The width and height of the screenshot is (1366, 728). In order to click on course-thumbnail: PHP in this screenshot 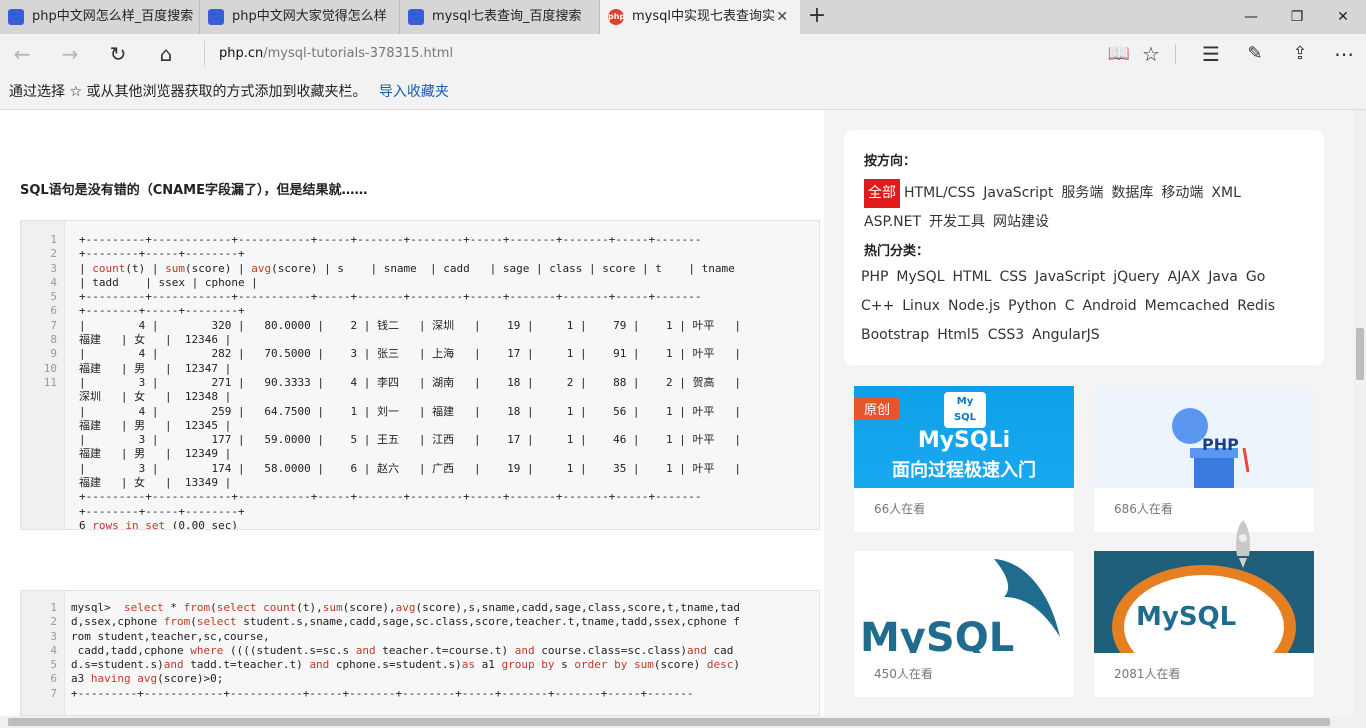, I will do `click(1204, 437)`.